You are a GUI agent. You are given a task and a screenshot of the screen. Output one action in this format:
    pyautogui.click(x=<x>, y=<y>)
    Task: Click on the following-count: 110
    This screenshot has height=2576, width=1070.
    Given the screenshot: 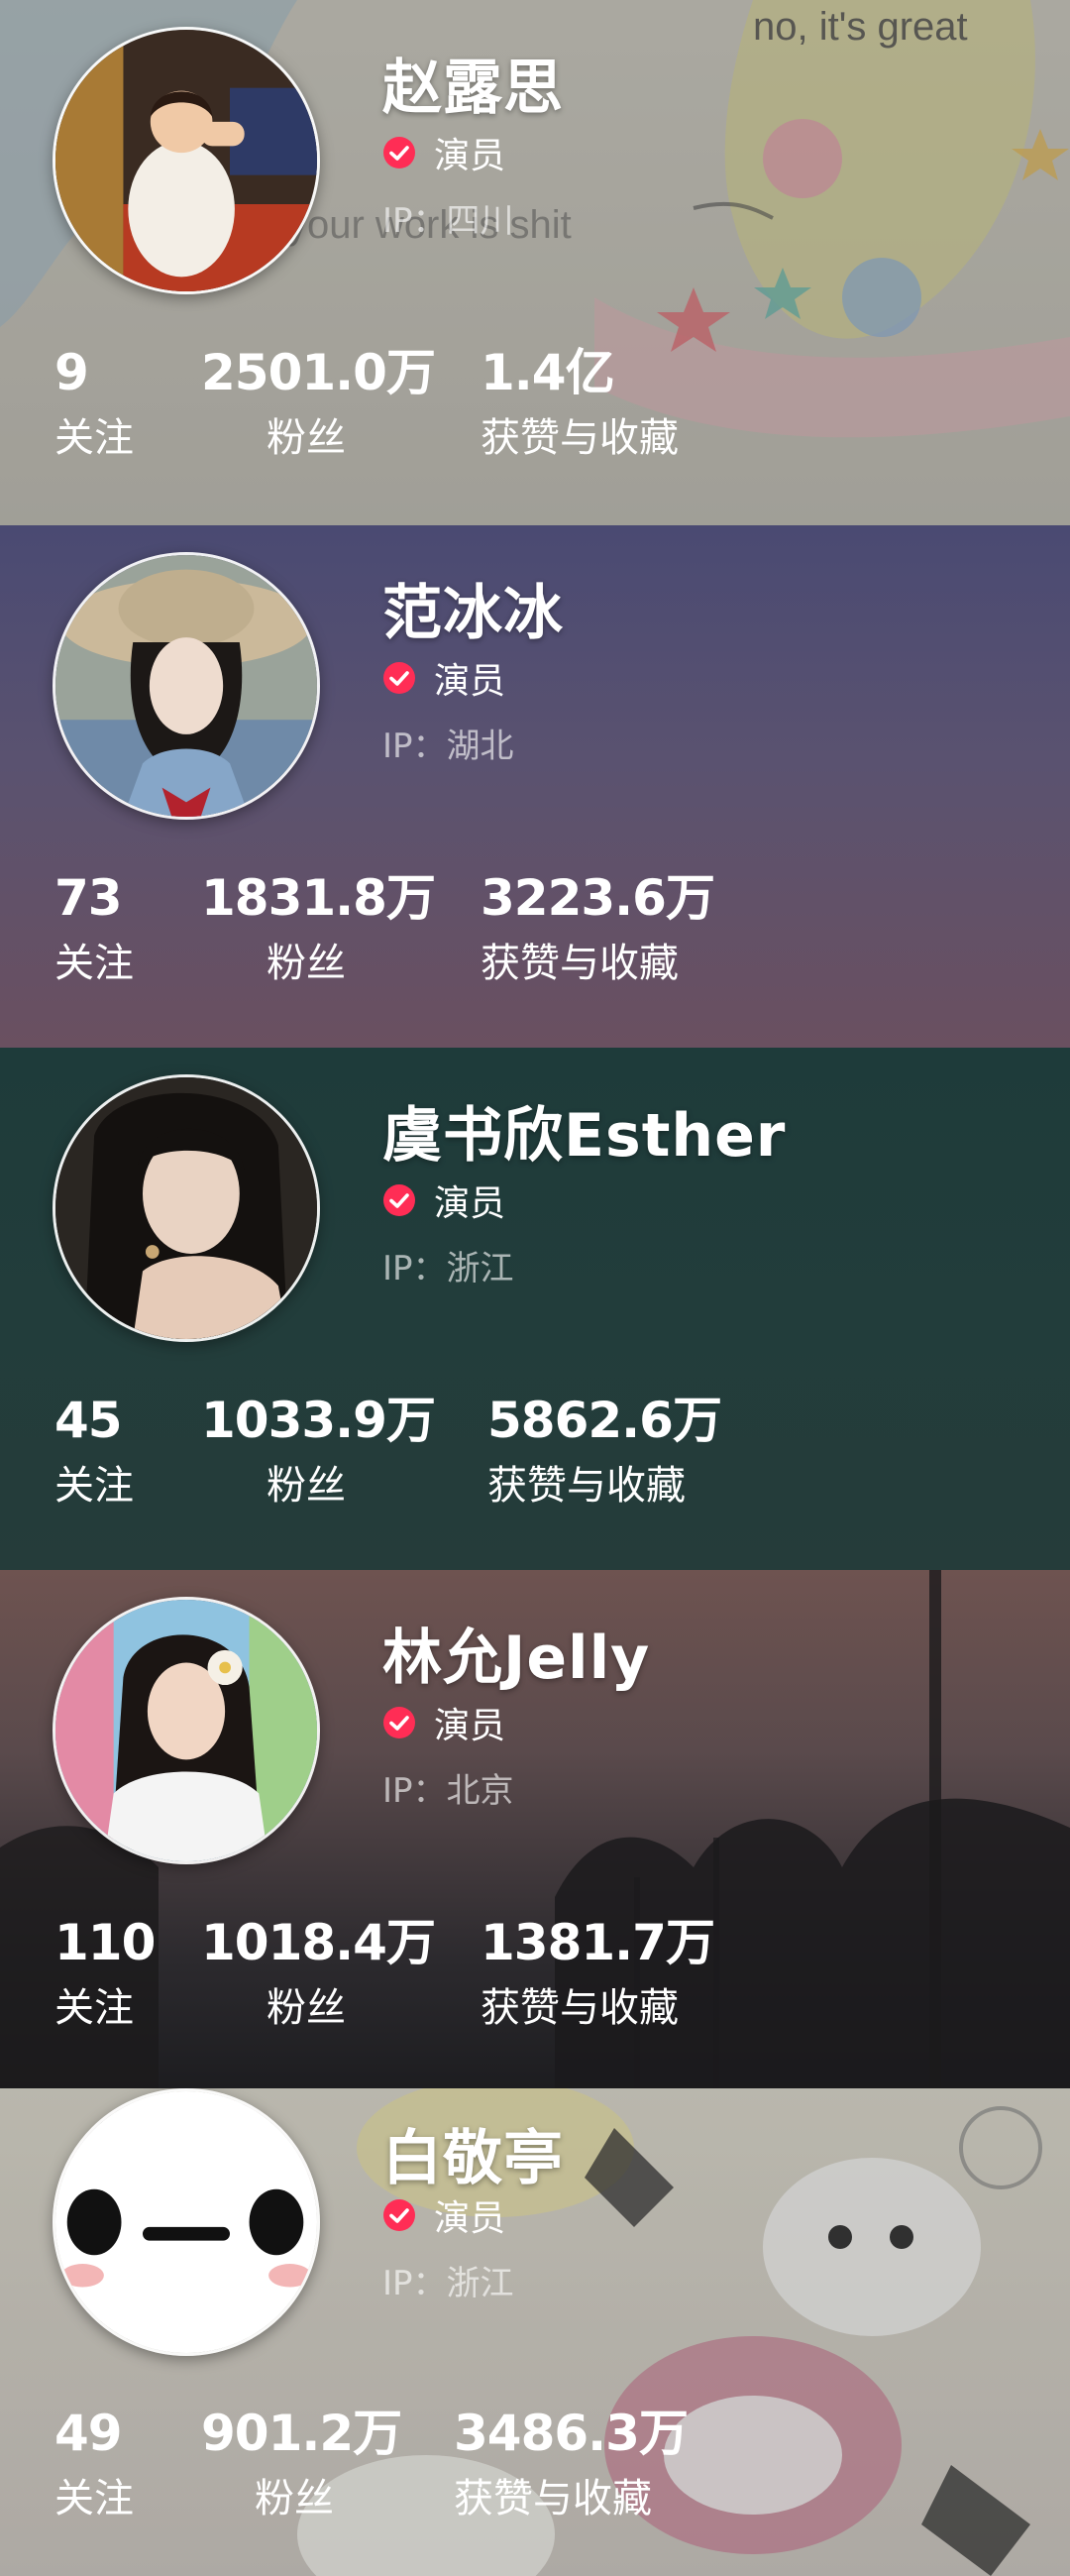 What is the action you would take?
    pyautogui.click(x=105, y=1942)
    